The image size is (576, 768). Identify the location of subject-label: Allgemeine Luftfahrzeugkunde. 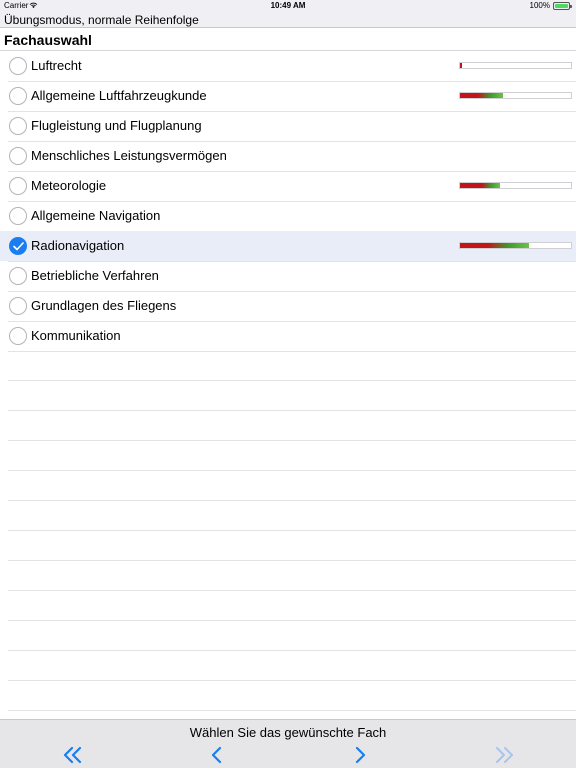
(119, 95).